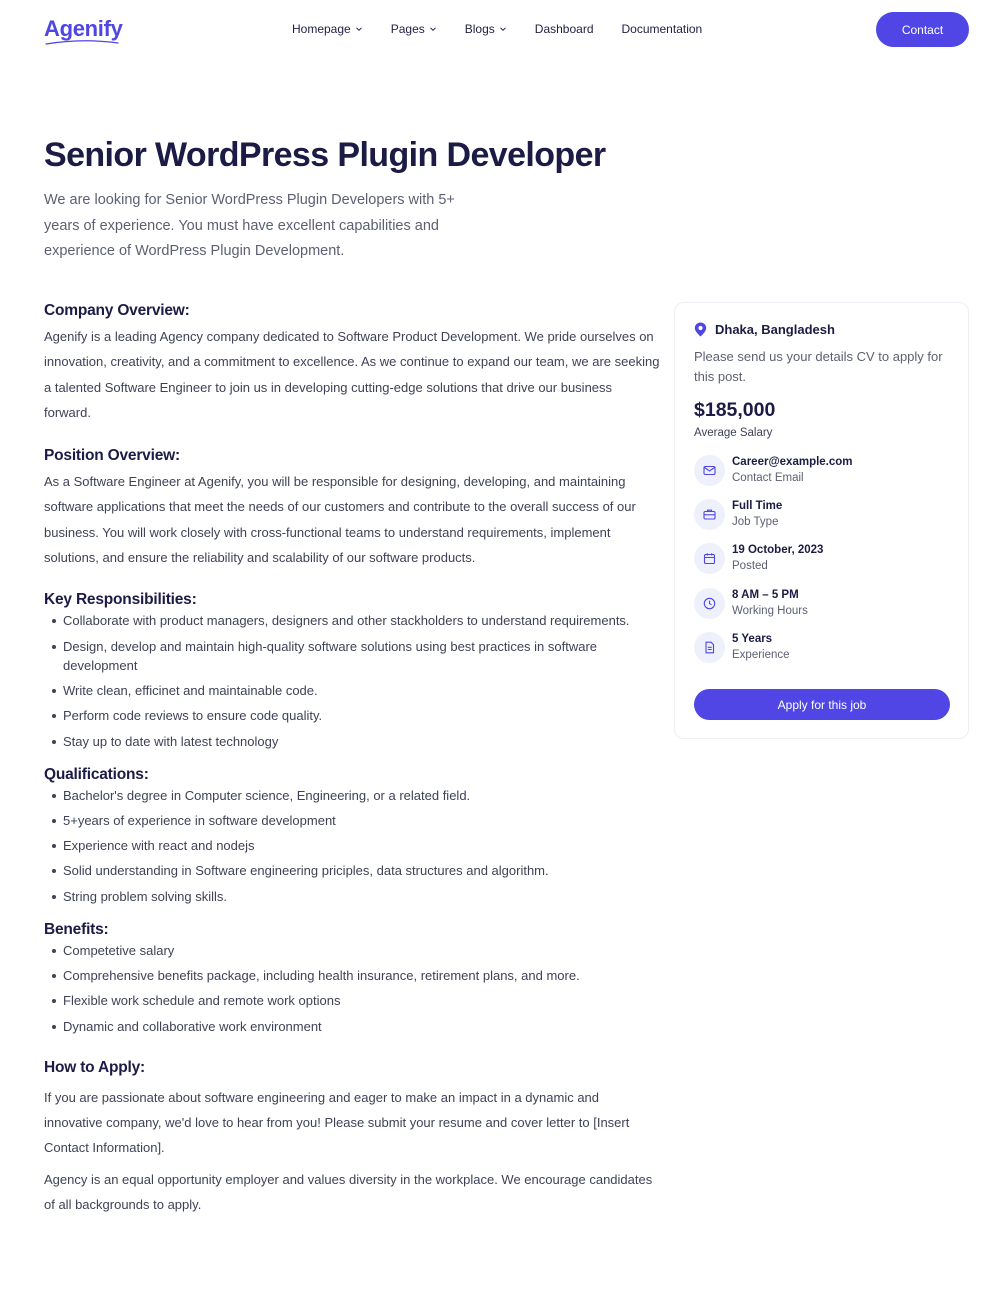 The width and height of the screenshot is (1000, 1310). I want to click on info-text: 19 October, 2023 Posted, so click(777, 558).